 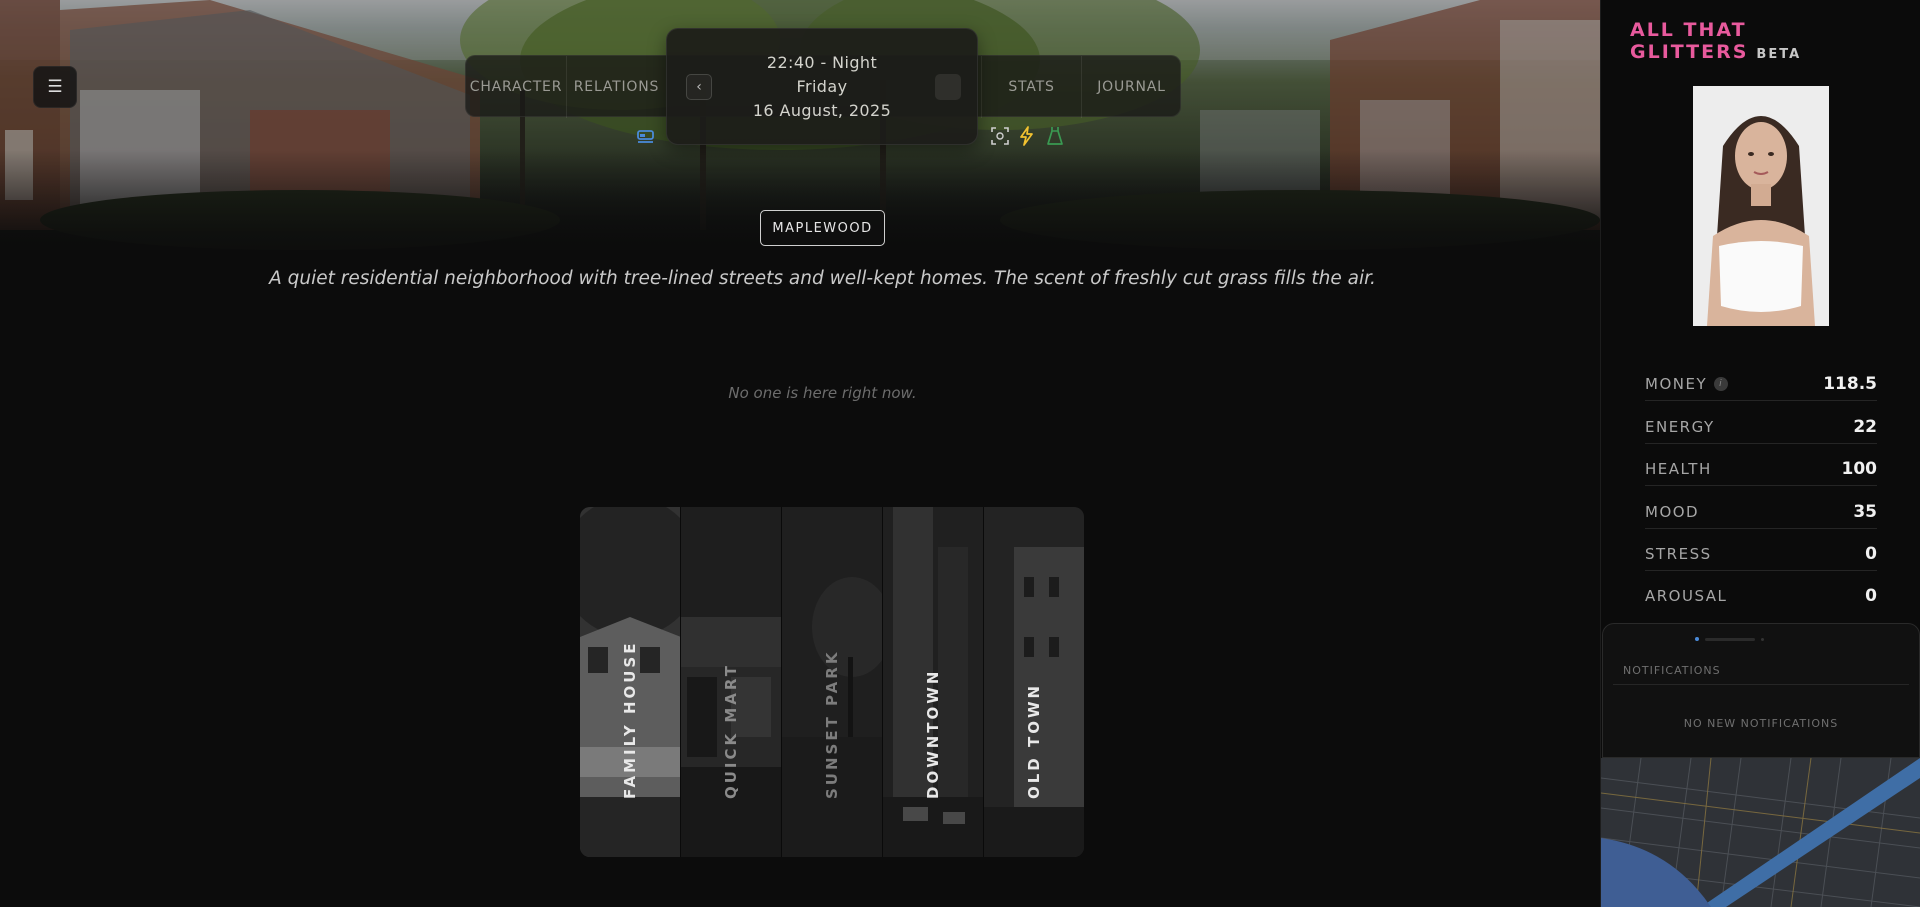 I want to click on stat-label: MONEY, so click(x=1676, y=383).